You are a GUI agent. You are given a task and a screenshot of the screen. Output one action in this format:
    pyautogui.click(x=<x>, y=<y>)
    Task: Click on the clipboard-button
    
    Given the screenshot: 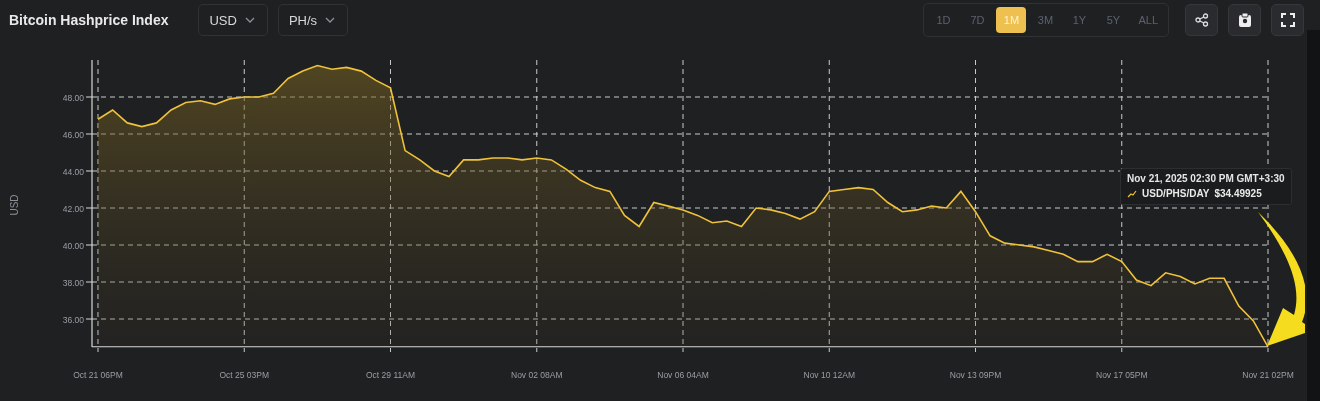 What is the action you would take?
    pyautogui.click(x=1244, y=20)
    